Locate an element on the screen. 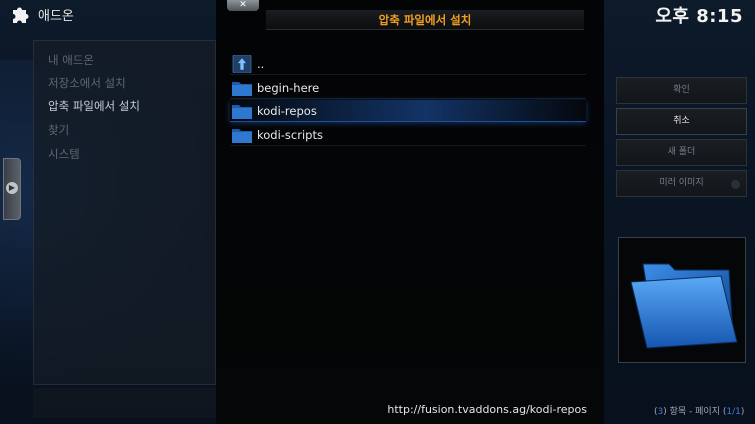 The height and width of the screenshot is (424, 755). mirror-image-button: 미러 이미지 is located at coordinates (681, 183).